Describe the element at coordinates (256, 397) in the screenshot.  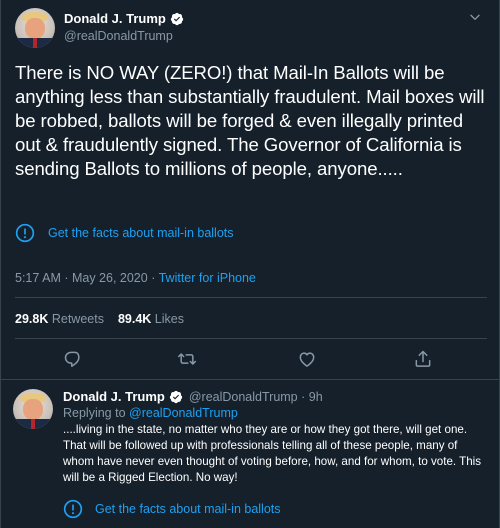
I see `author-handle-time: @realDonaldTrump · 9h` at that location.